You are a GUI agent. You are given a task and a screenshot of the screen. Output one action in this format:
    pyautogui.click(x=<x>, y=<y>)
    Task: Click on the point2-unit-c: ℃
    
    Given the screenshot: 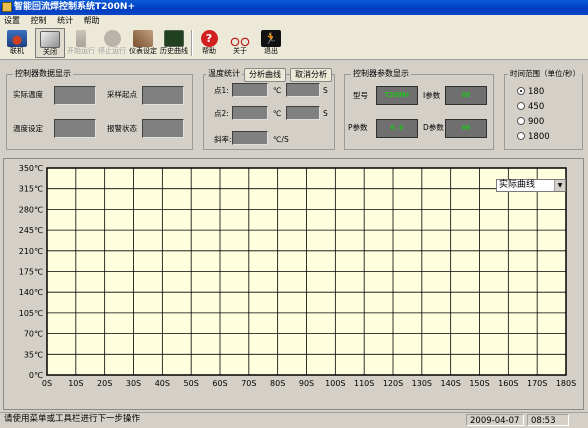 What is the action you would take?
    pyautogui.click(x=277, y=113)
    